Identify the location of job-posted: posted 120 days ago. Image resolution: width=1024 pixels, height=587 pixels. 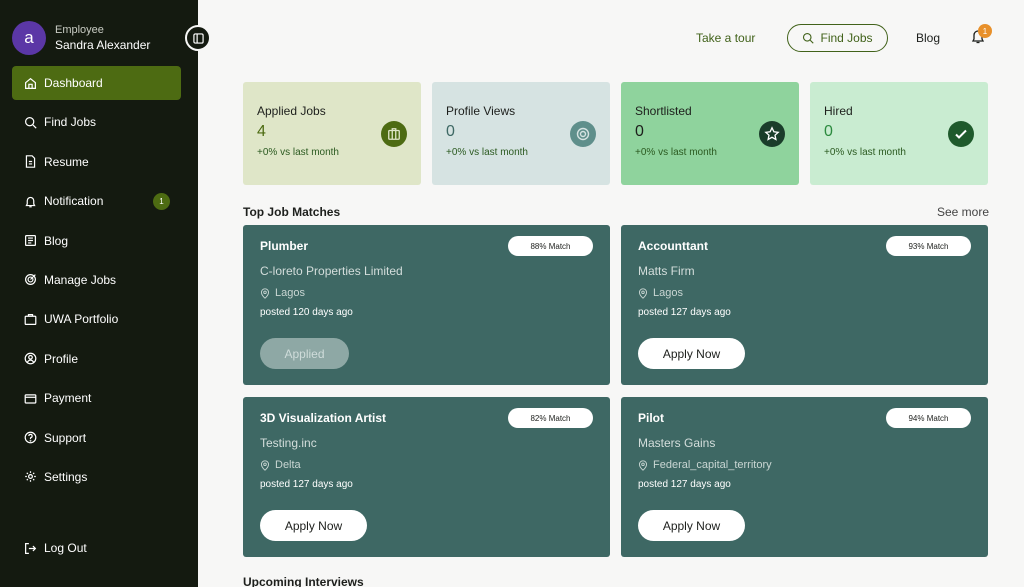
(306, 312).